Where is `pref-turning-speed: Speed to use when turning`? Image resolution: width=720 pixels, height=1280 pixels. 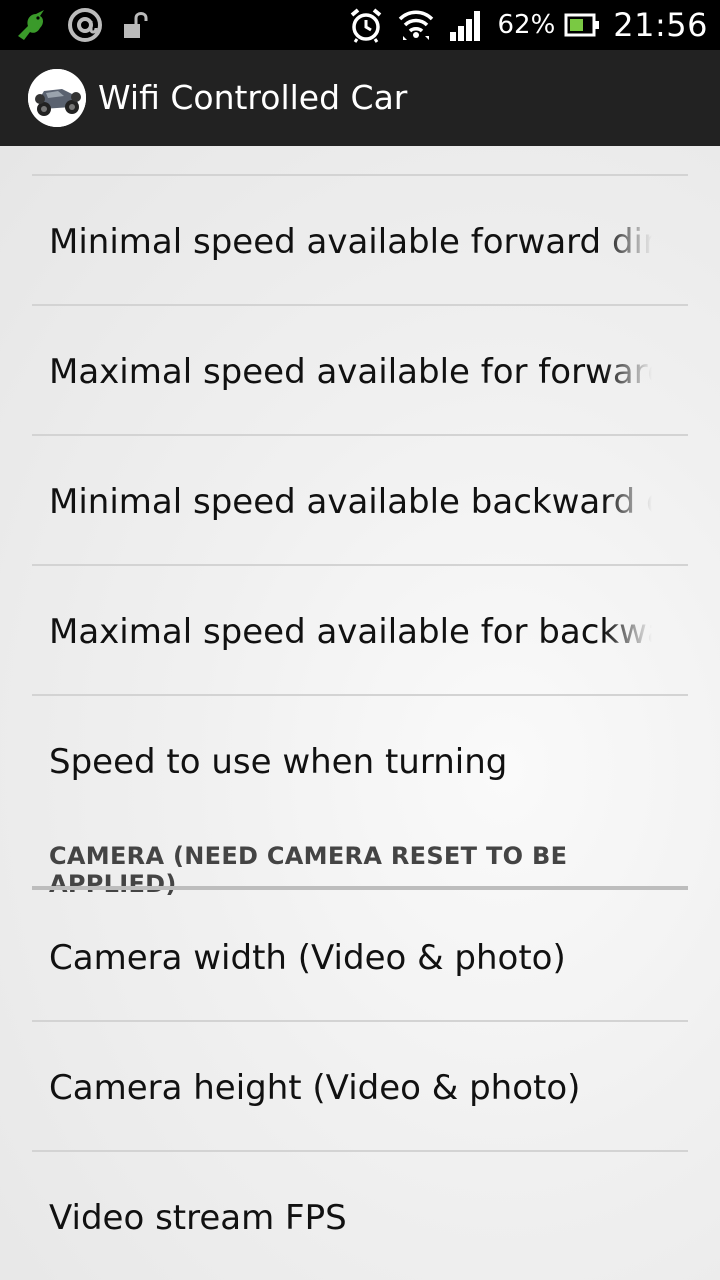 pref-turning-speed: Speed to use when turning is located at coordinates (360, 760).